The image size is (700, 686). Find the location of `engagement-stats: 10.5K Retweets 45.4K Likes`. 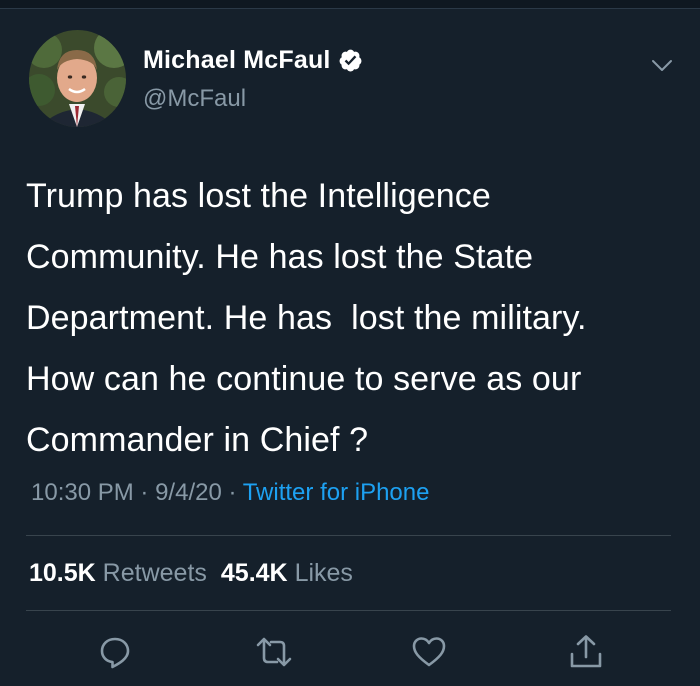

engagement-stats: 10.5K Retweets 45.4K Likes is located at coordinates (191, 573).